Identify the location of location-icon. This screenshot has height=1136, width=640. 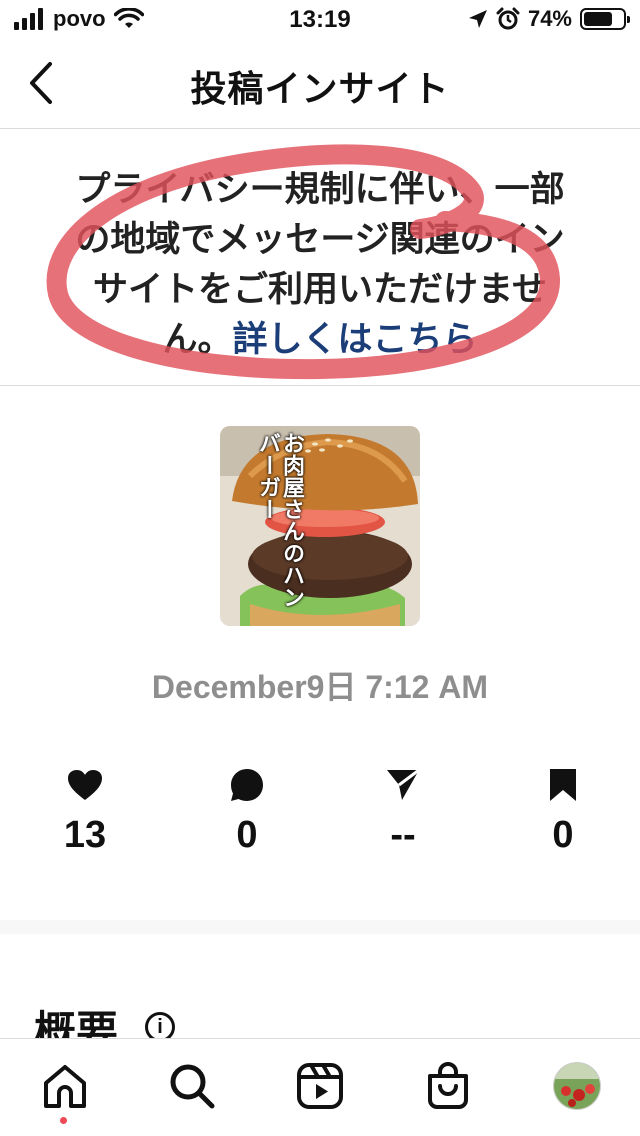
(477, 19).